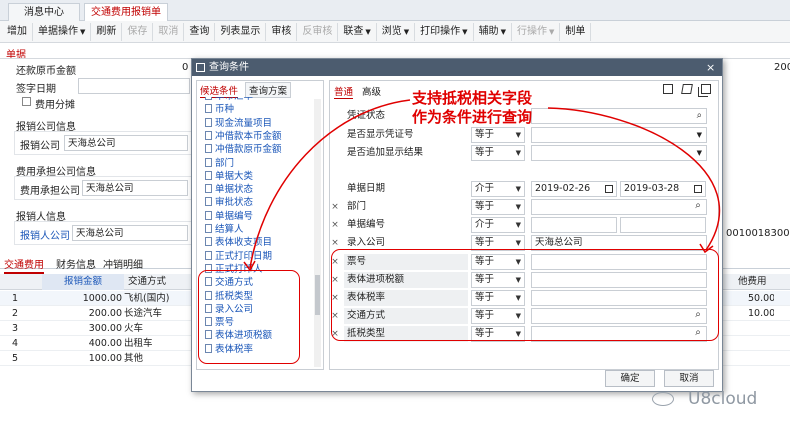  What do you see at coordinates (249, 266) in the screenshot?
I see `arrowhead-tree` at bounding box center [249, 266].